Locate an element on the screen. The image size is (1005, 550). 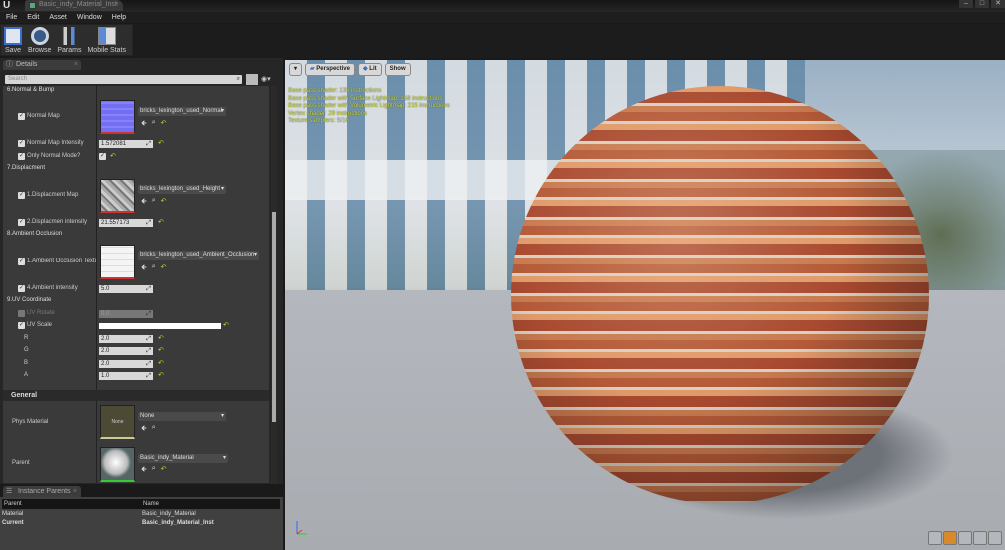
ao-intensity-input: 5.0 is located at coordinates (126, 289).